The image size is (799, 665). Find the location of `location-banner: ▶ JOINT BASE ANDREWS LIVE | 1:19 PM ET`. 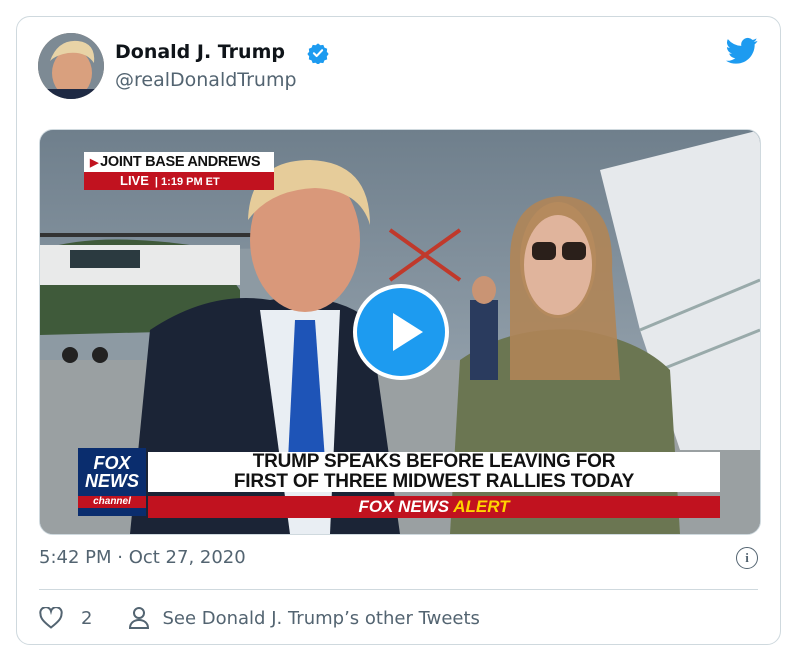

location-banner: ▶ JOINT BASE ANDREWS LIVE | 1:19 PM ET is located at coordinates (179, 171).